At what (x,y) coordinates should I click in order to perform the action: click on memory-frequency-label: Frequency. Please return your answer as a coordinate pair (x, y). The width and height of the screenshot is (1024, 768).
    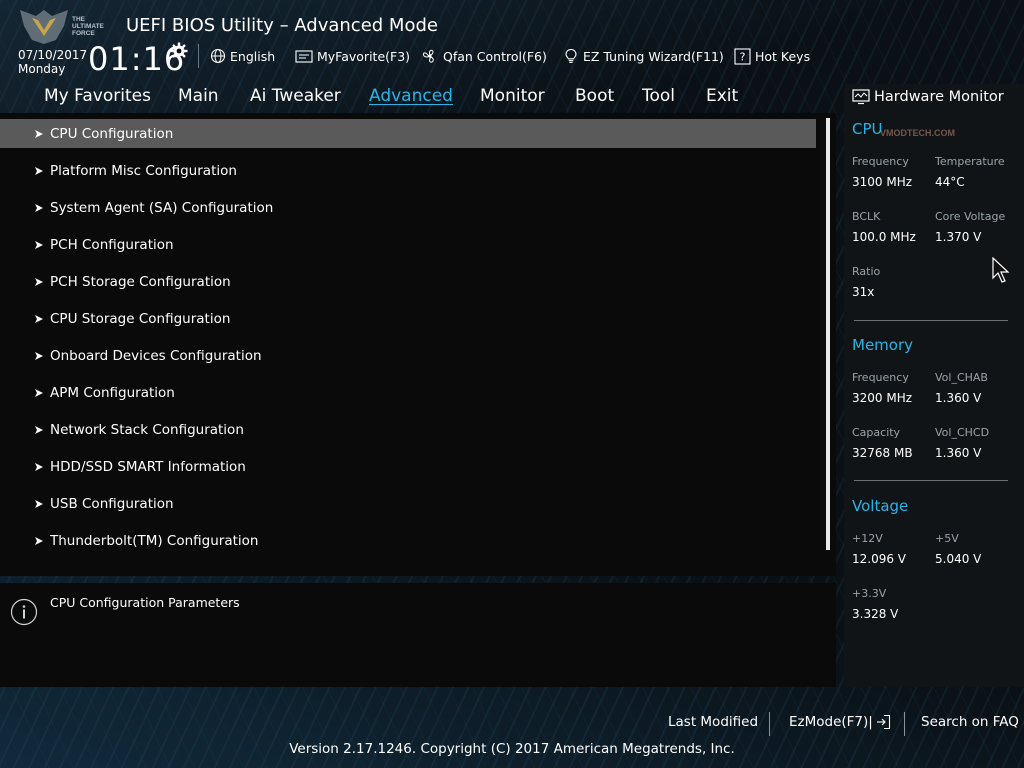
    Looking at the image, I should click on (880, 377).